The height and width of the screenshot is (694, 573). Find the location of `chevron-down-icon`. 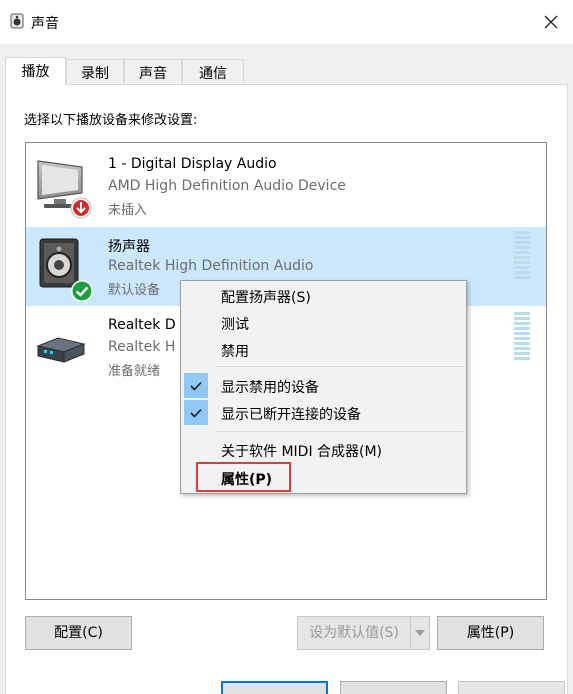

chevron-down-icon is located at coordinates (420, 633).